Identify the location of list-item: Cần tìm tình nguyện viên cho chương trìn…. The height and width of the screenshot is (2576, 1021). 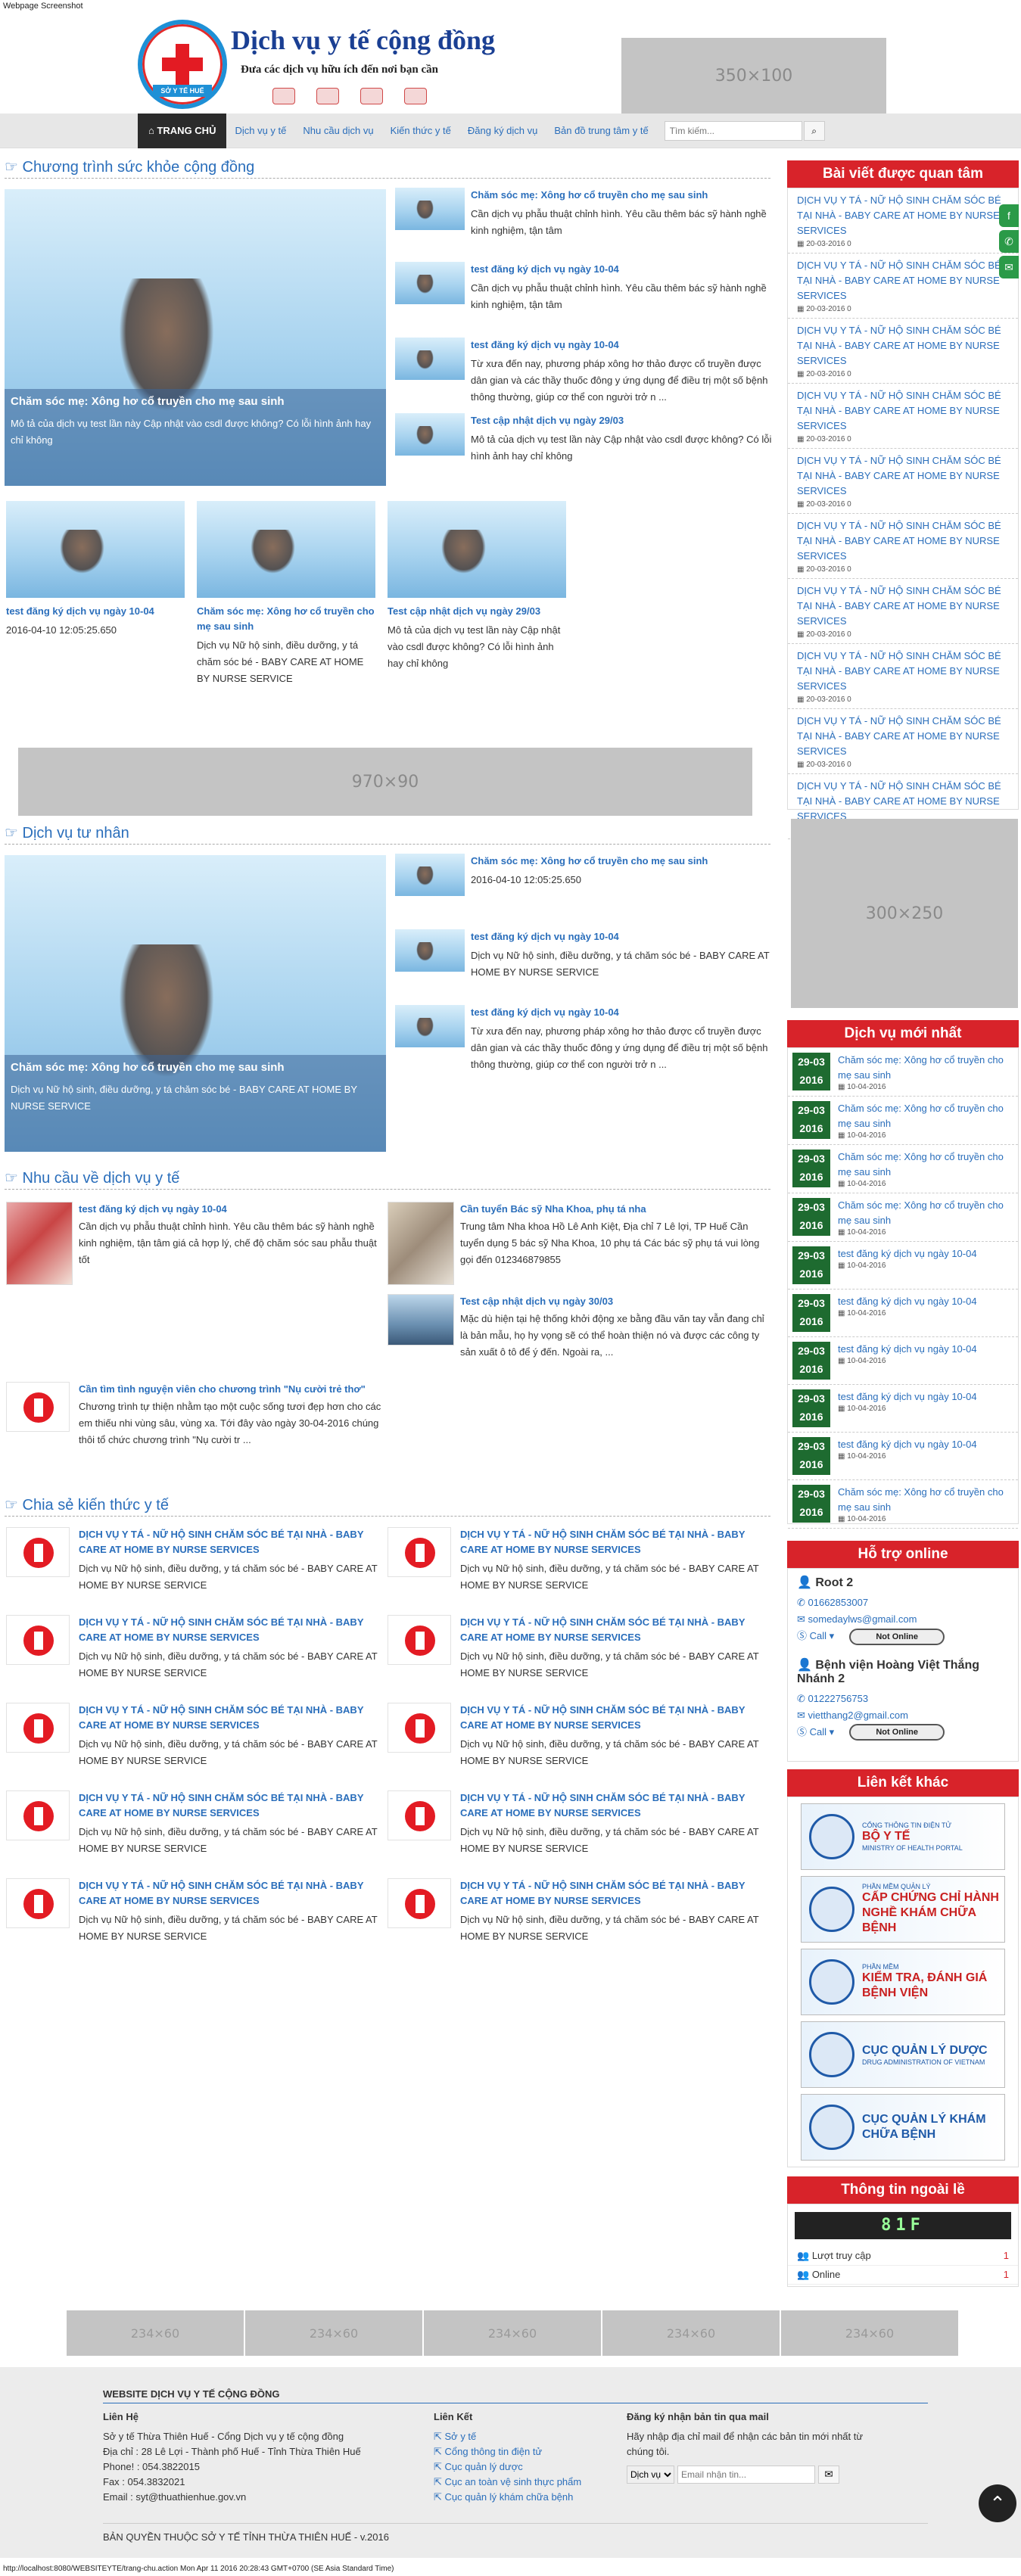
(195, 1415).